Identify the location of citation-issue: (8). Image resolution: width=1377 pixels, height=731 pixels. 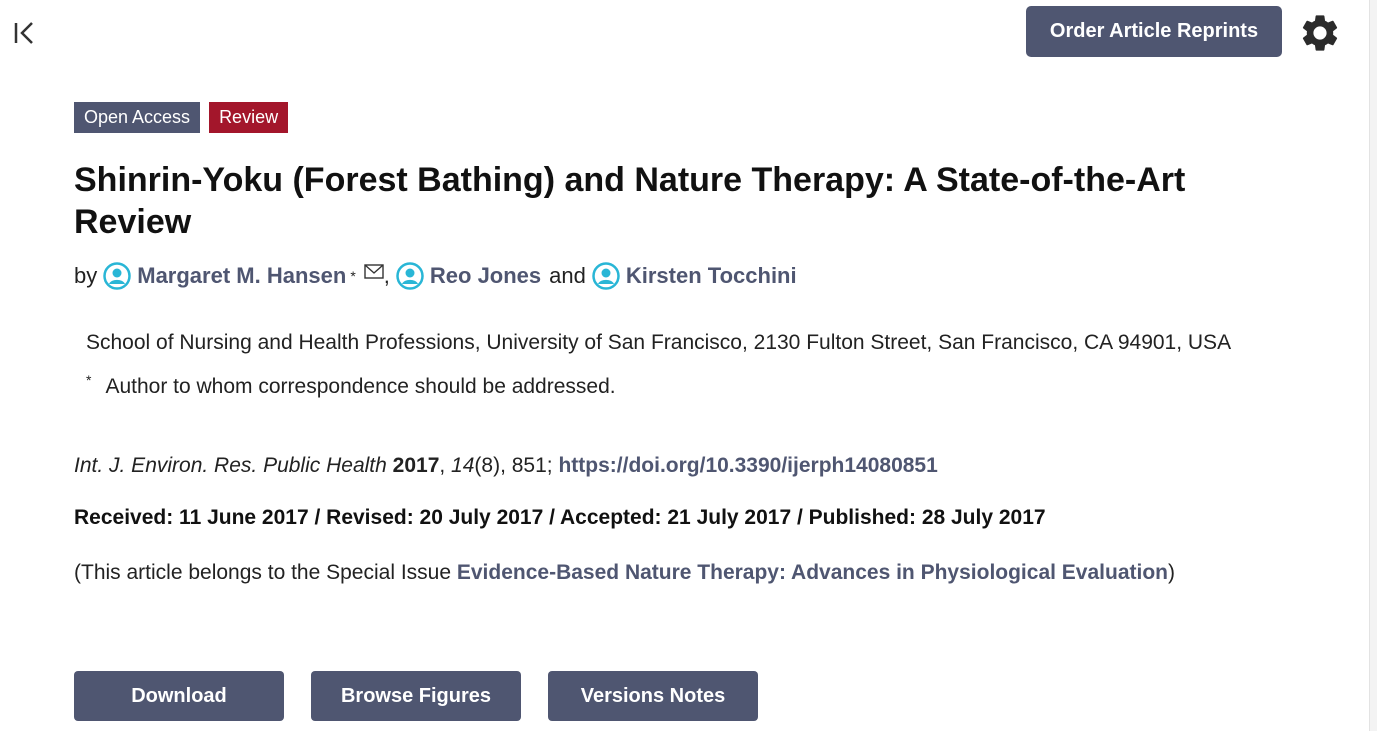
(487, 465).